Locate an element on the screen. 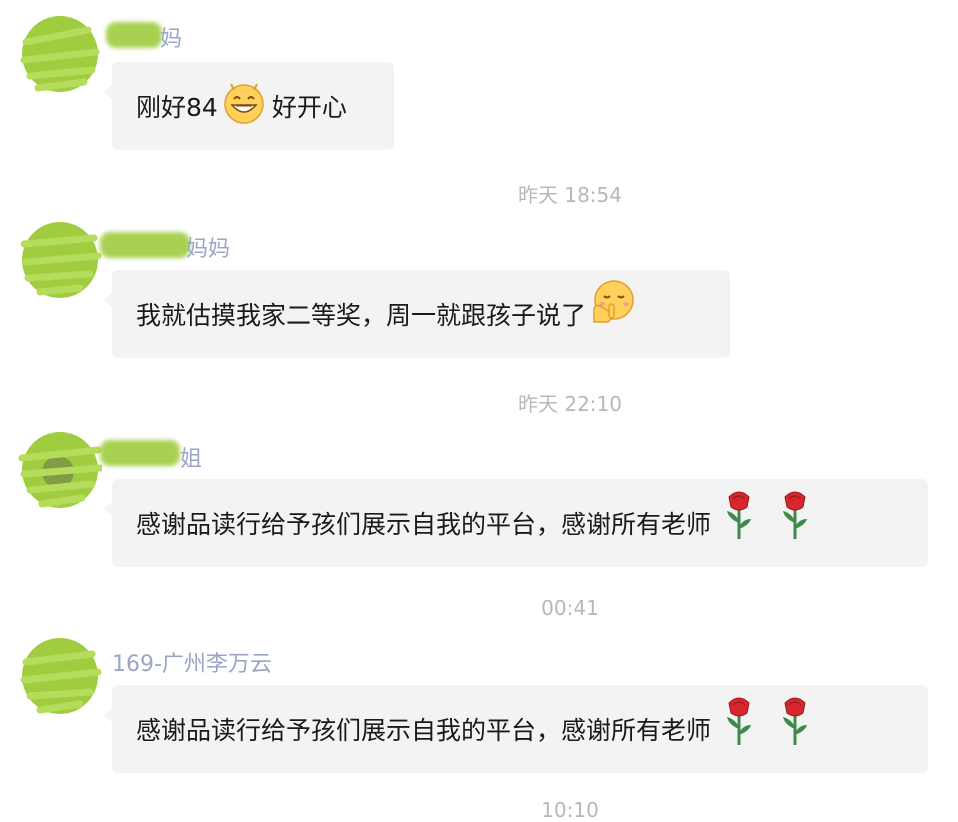 The image size is (958, 822). timestamp: 昨天 22:10 is located at coordinates (570, 404).